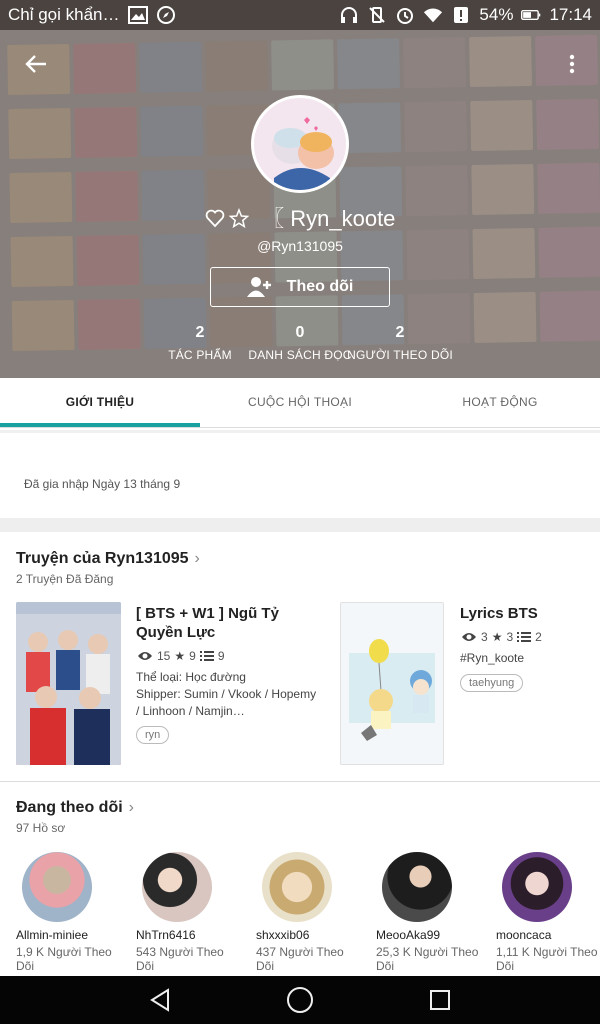 The image size is (600, 1024). I want to click on nav-home-button, so click(300, 1000).